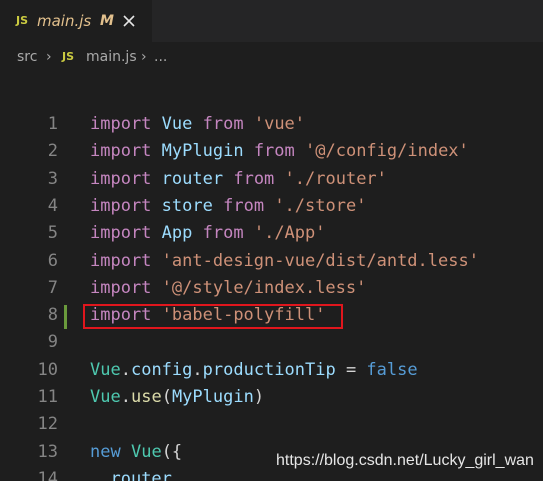 Image resolution: width=543 pixels, height=481 pixels. I want to click on highlight-box, so click(213, 316).